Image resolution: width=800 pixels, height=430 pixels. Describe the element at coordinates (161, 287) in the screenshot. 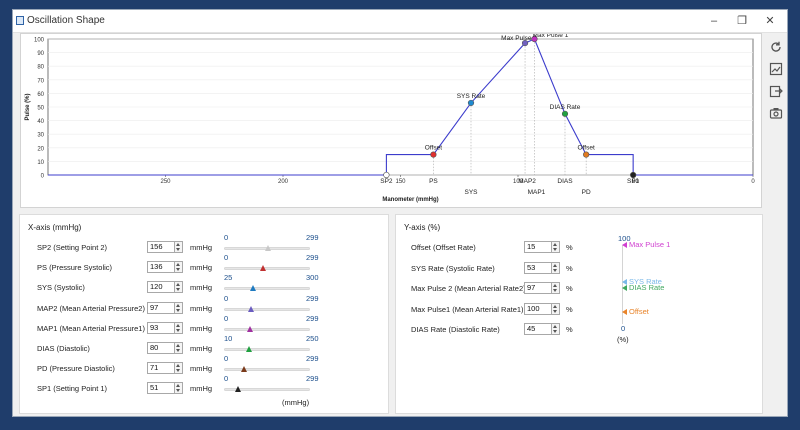

I see `x-row-input: 120` at that location.